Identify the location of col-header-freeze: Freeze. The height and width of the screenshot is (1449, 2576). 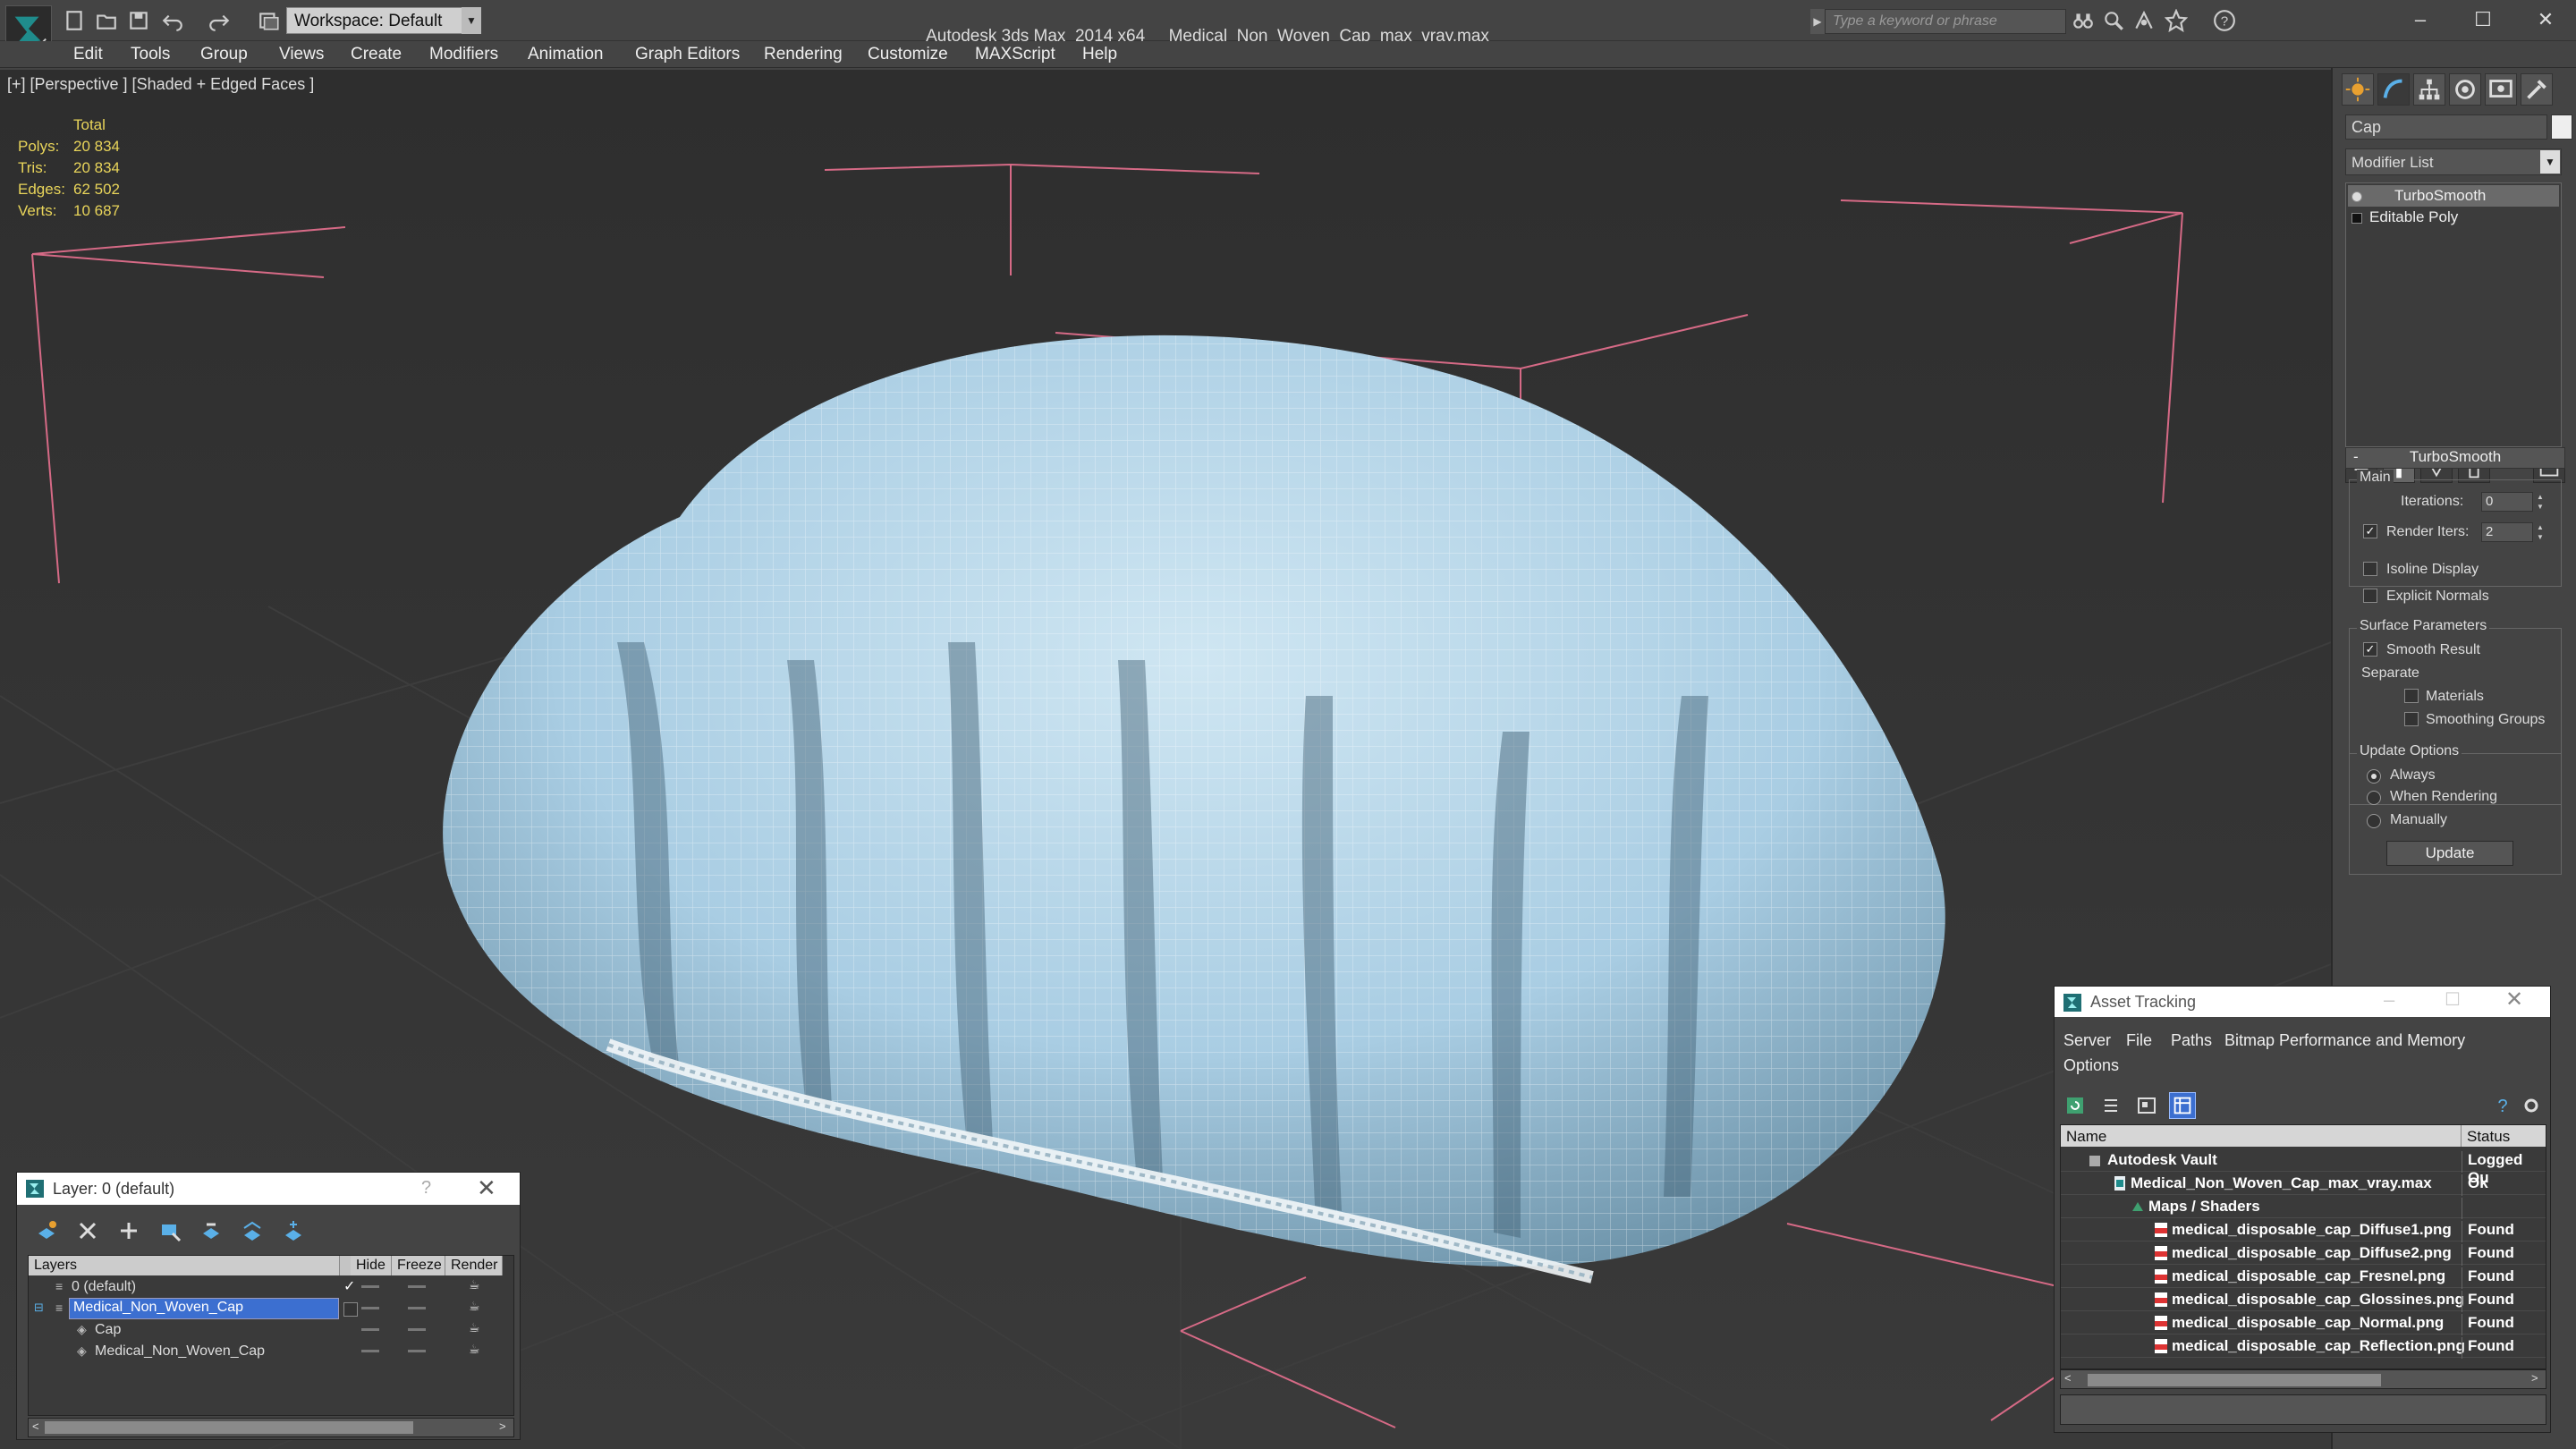
(418, 1265).